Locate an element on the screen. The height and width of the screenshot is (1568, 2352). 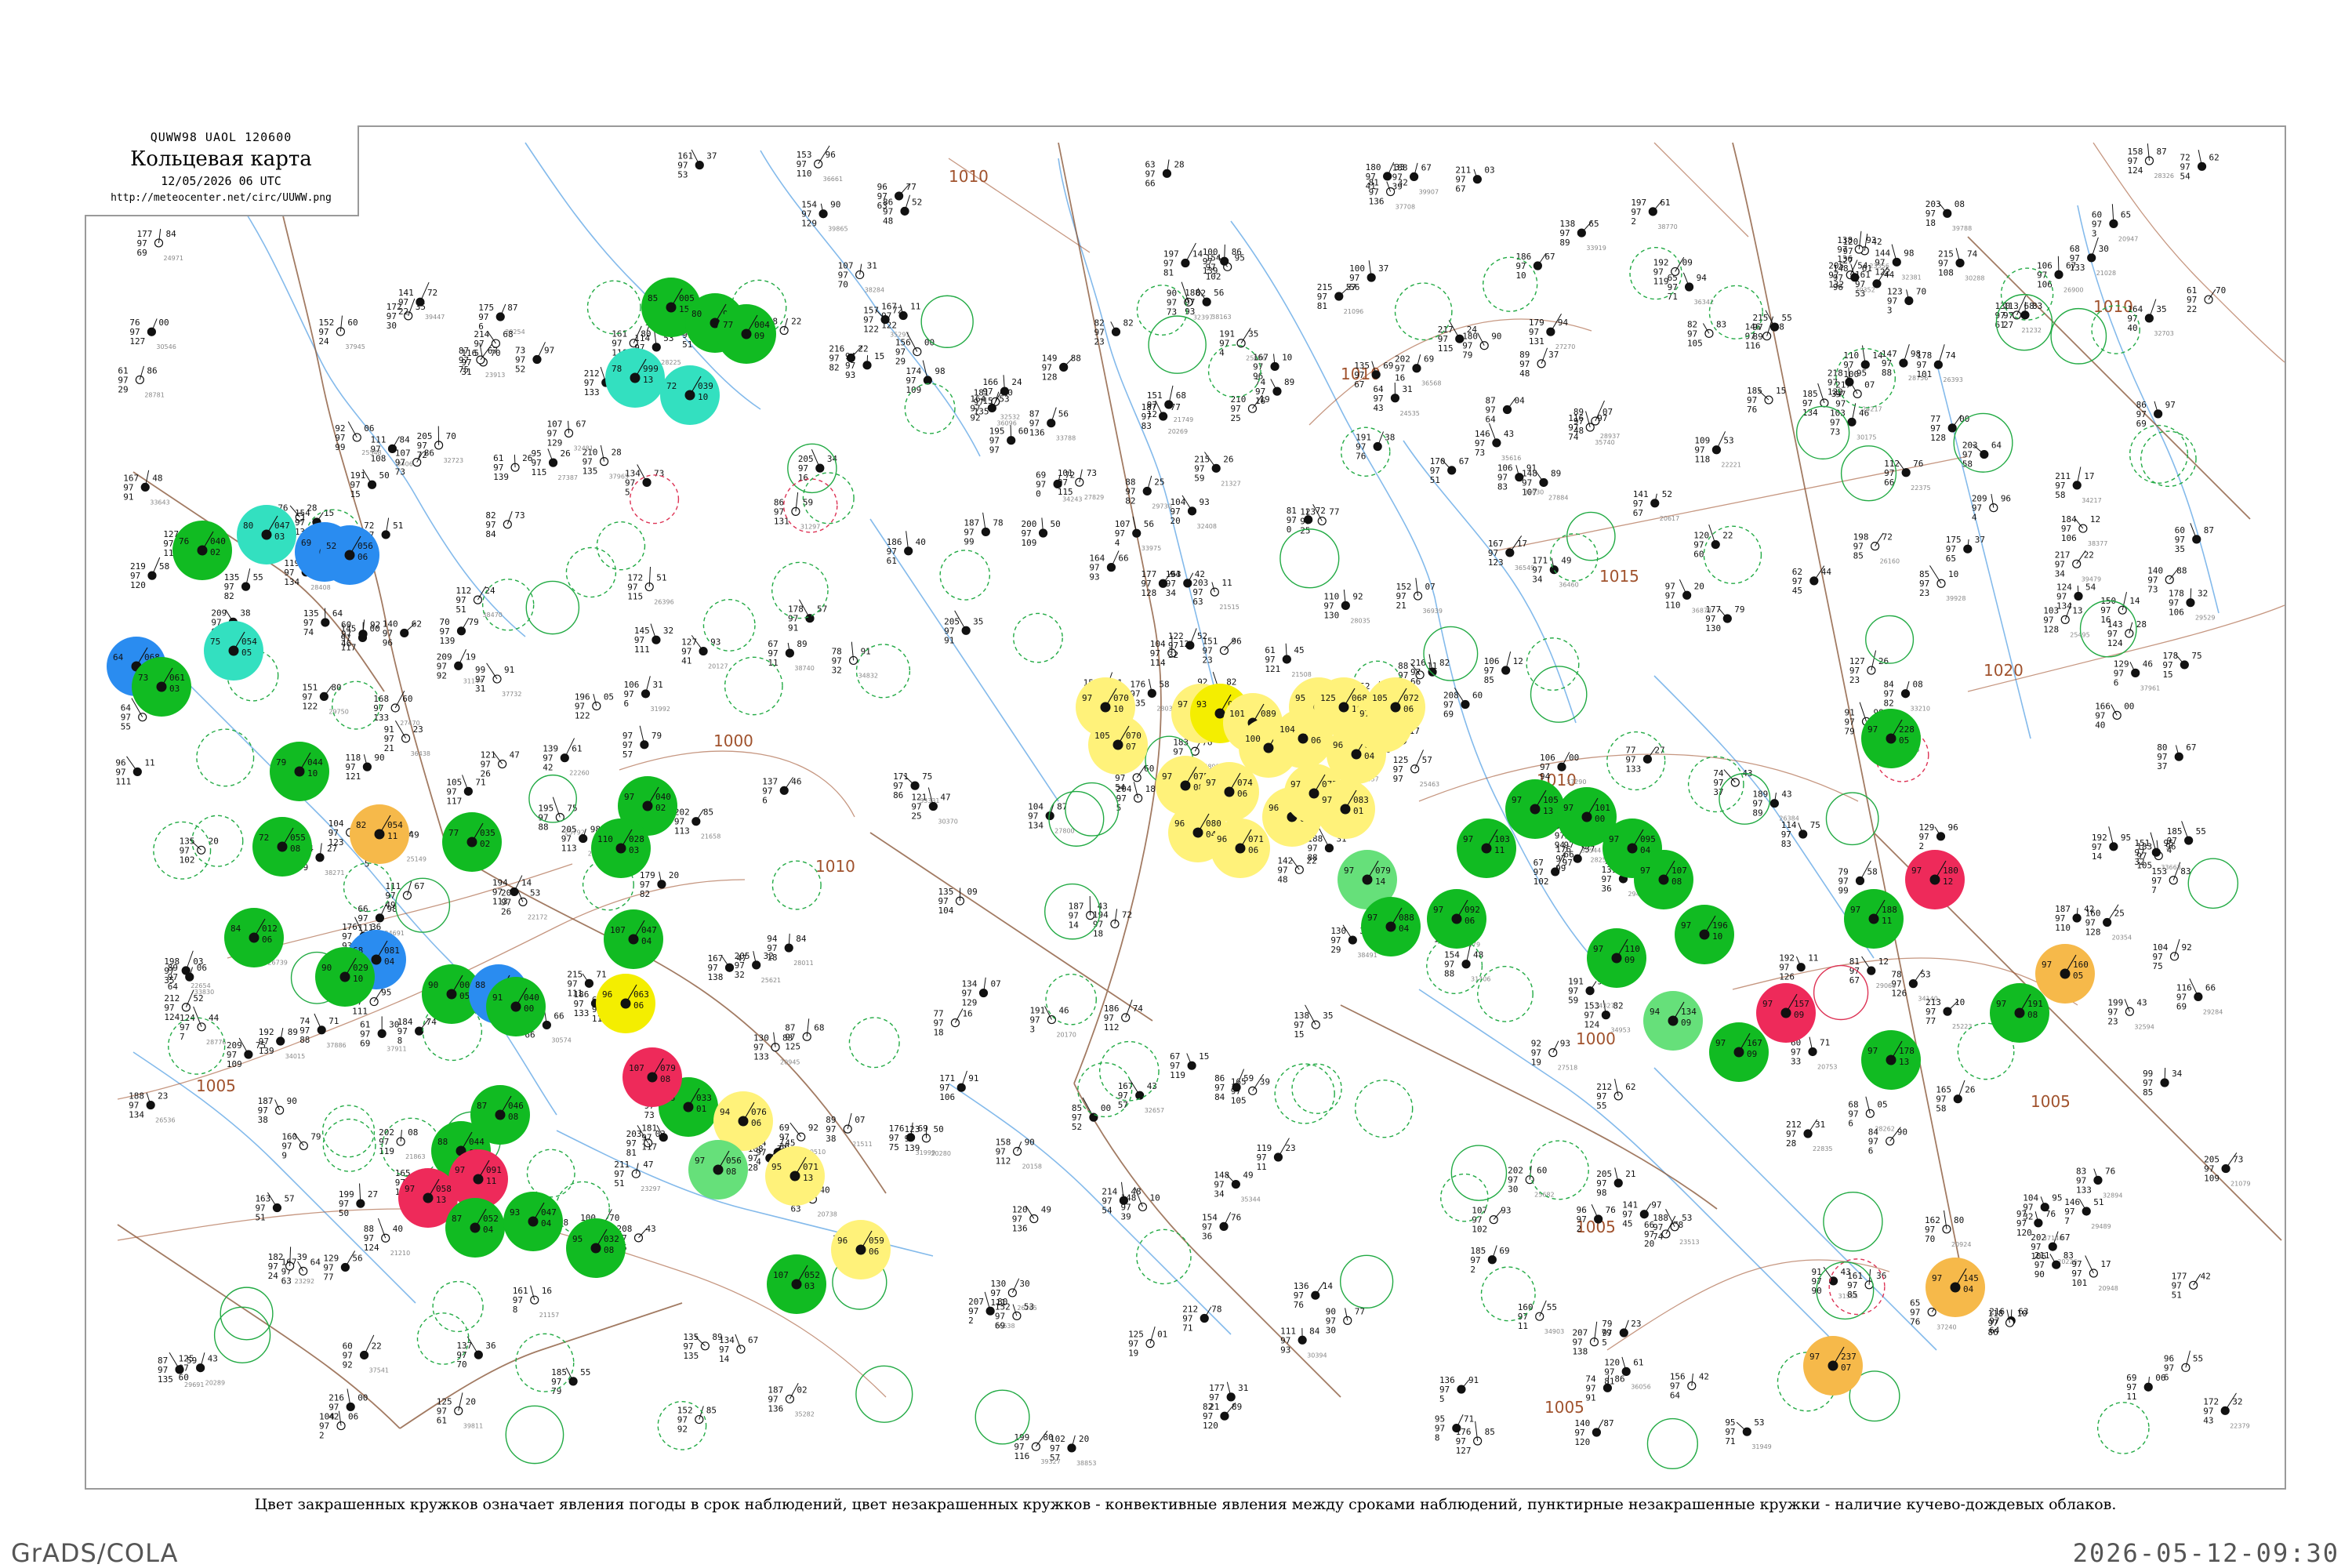
weather-station-green: 79 04410 is located at coordinates (299, 771).